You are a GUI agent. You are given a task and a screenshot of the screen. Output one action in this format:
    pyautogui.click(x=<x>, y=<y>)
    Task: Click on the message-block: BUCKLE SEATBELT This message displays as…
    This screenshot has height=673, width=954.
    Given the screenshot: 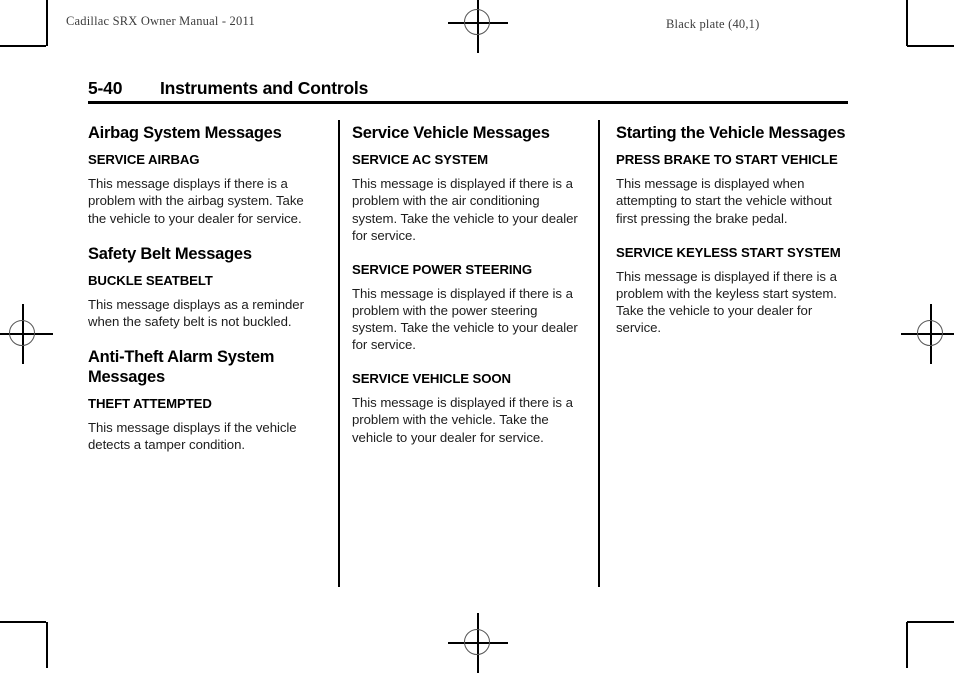 What is the action you would take?
    pyautogui.click(x=205, y=301)
    